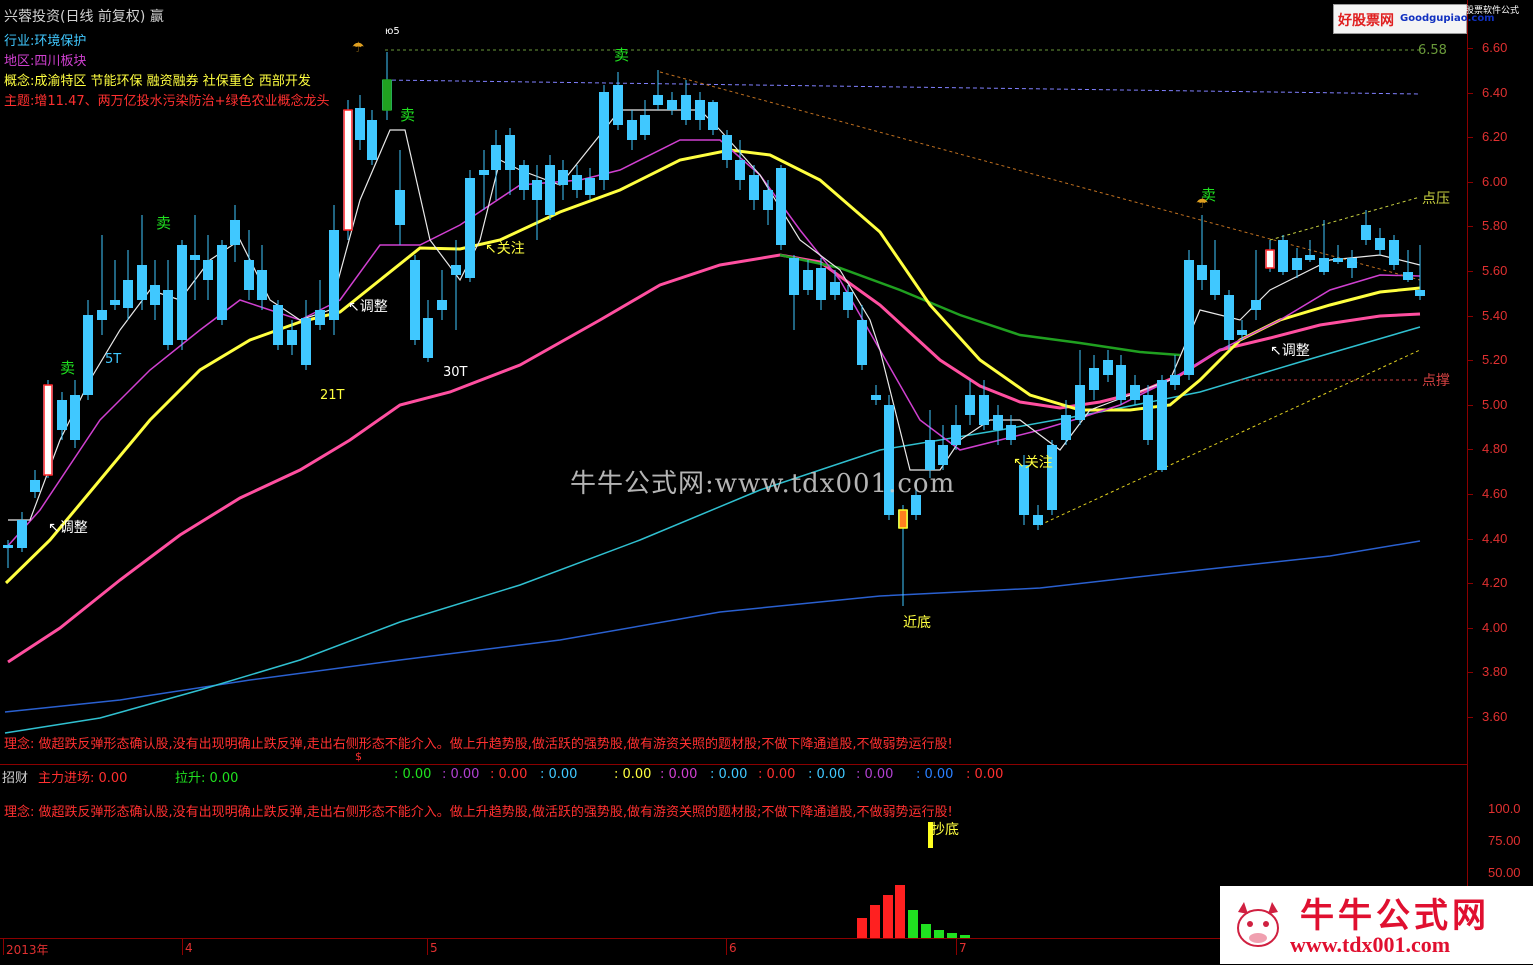  Describe the element at coordinates (1504, 872) in the screenshot. I see `indicator-axis-tick: 50.00` at that location.